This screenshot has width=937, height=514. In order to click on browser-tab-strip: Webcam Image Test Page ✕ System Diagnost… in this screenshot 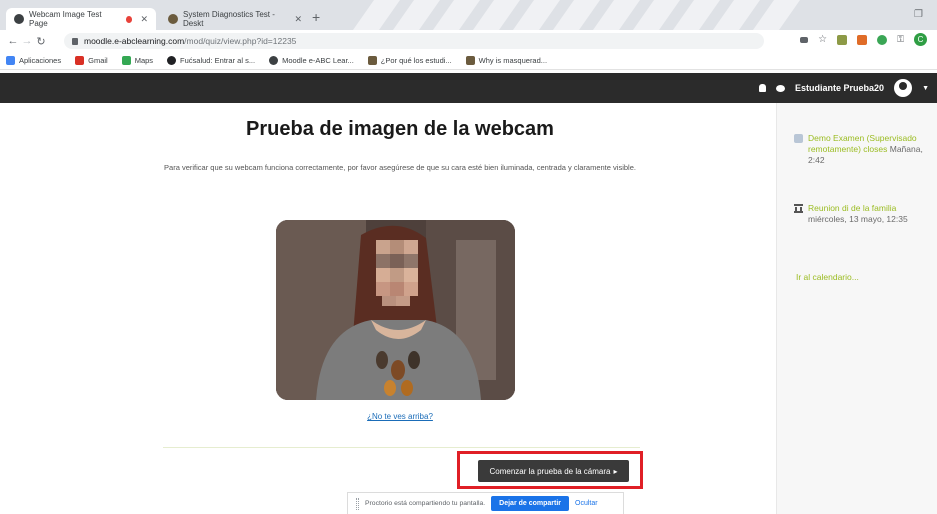, I will do `click(468, 15)`.